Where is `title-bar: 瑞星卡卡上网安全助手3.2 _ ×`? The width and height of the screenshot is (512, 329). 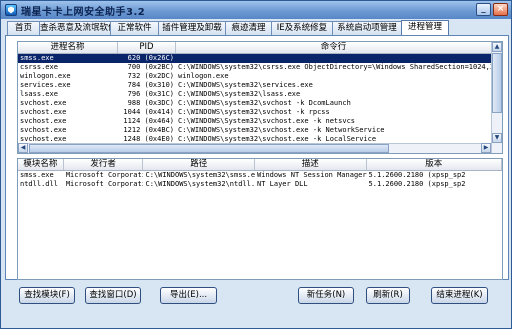
title-bar: 瑞星卡卡上网安全助手3.2 _ × is located at coordinates (256, 10).